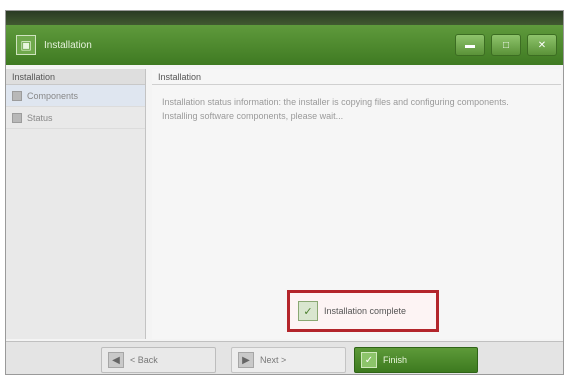 This screenshot has height=381, width=567. I want to click on sidebar-item-label: Status, so click(40, 117).